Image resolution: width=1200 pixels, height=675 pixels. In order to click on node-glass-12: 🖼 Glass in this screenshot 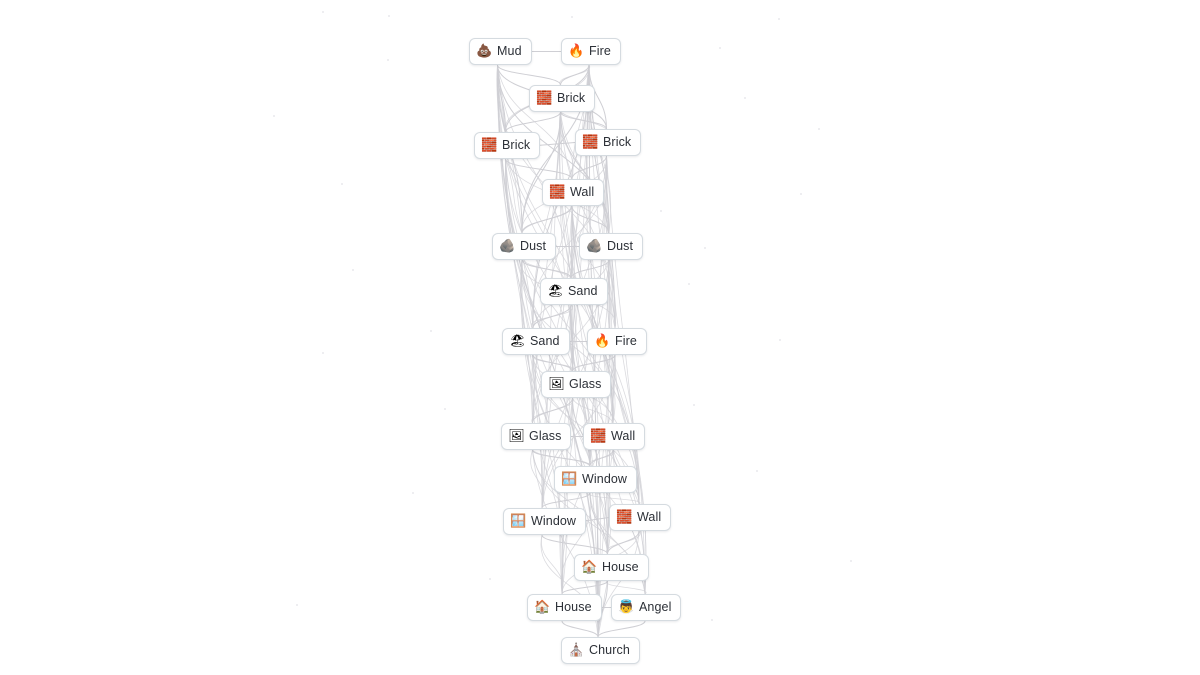, I will do `click(536, 436)`.